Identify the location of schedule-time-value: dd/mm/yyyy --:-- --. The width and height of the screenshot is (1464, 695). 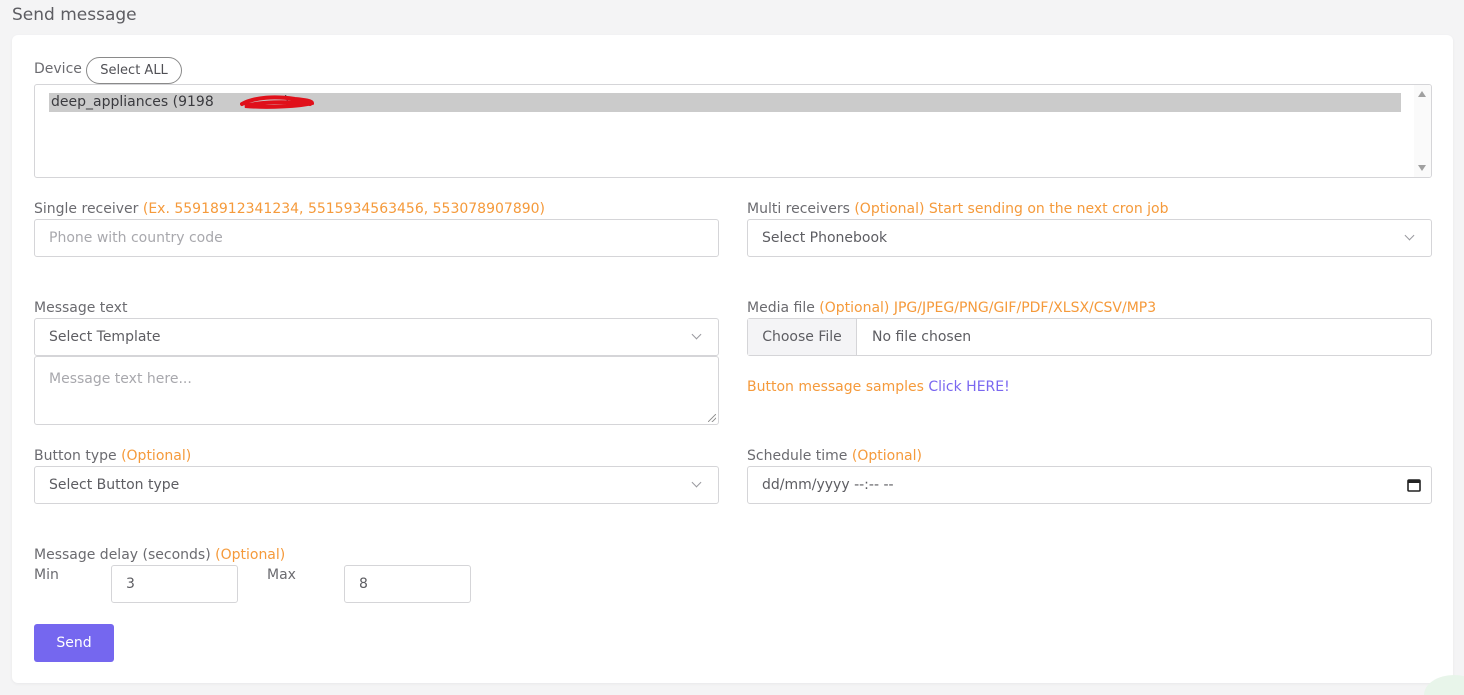
(828, 485).